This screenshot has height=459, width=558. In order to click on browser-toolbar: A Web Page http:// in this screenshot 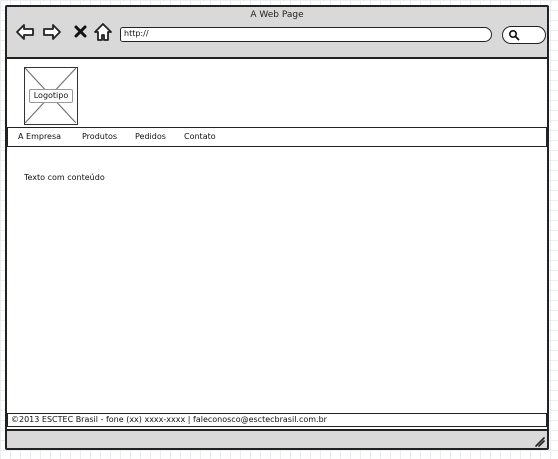, I will do `click(277, 33)`.